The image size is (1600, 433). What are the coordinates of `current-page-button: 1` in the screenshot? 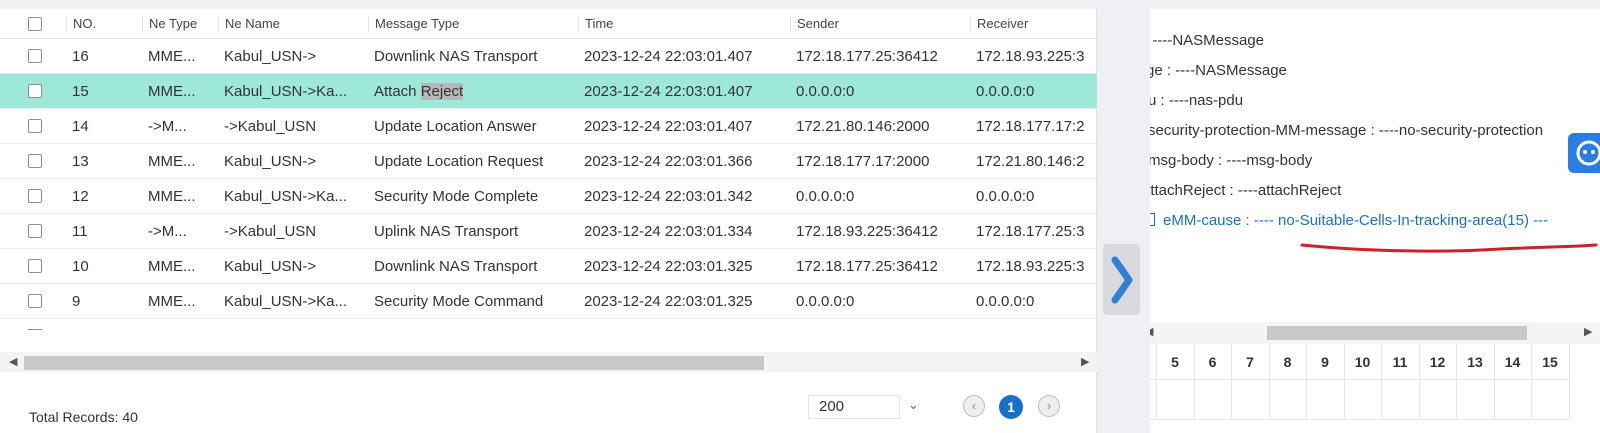 It's located at (1011, 407).